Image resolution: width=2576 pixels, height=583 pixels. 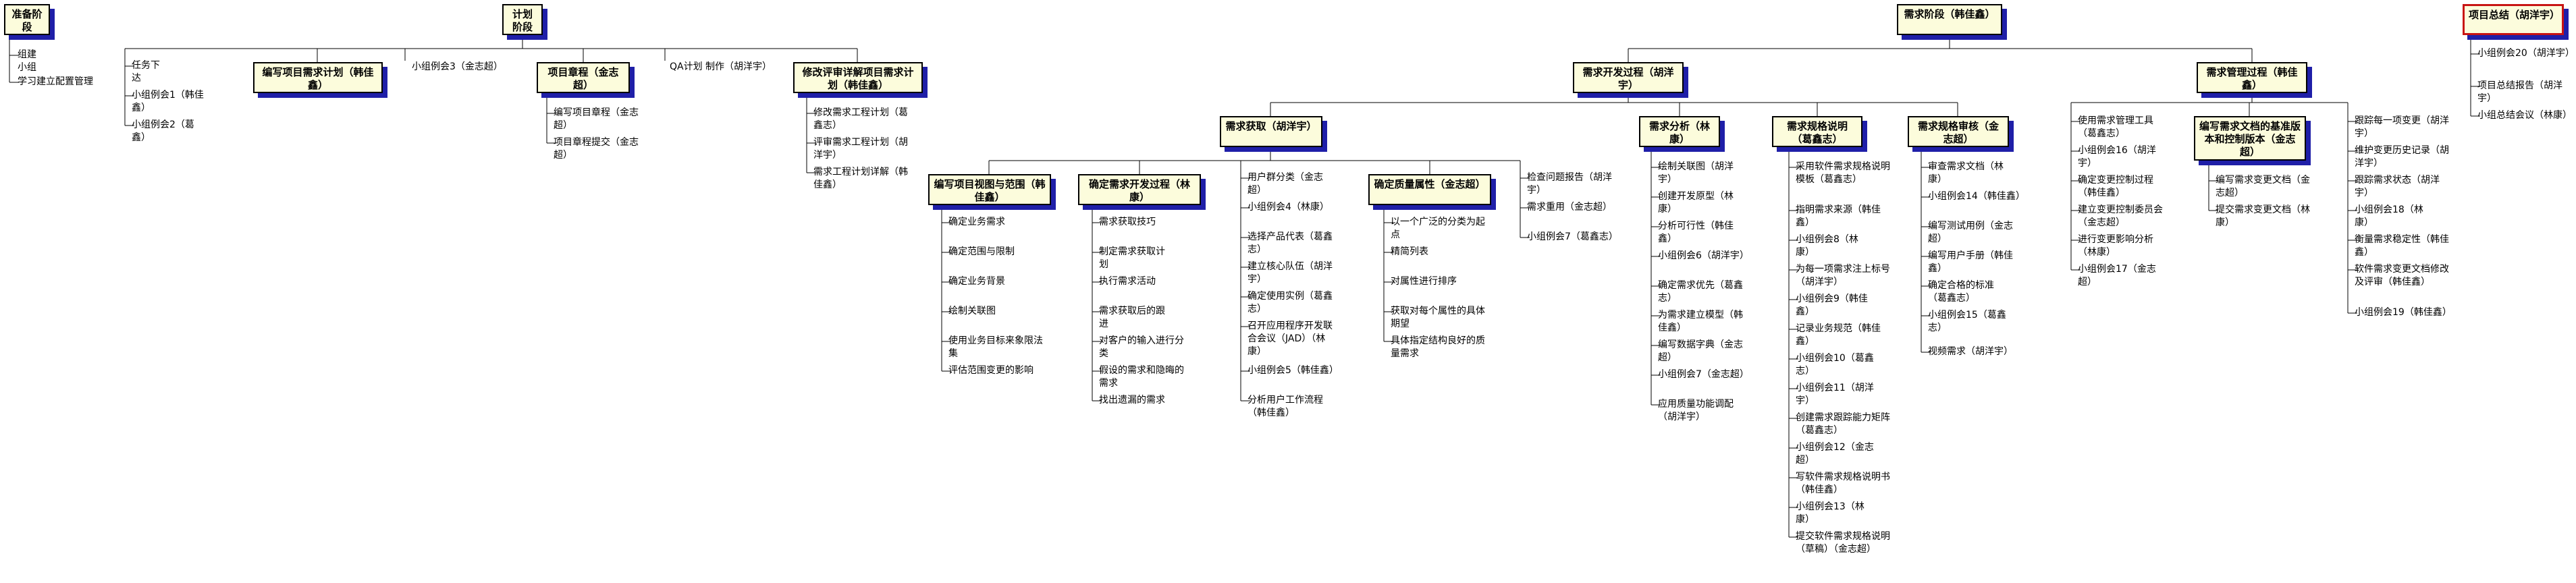 I want to click on plan-item: 小组例会2（葛鑫）, so click(x=163, y=131).